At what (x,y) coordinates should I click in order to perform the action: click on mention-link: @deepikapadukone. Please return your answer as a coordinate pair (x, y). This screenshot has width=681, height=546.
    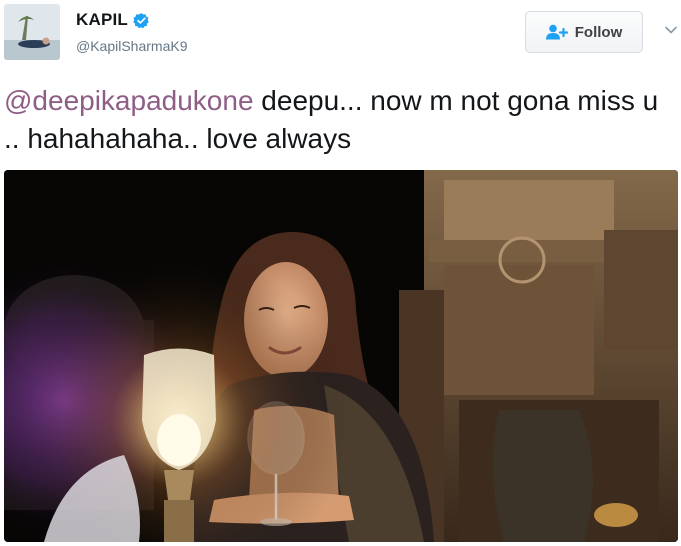
    Looking at the image, I should click on (129, 100).